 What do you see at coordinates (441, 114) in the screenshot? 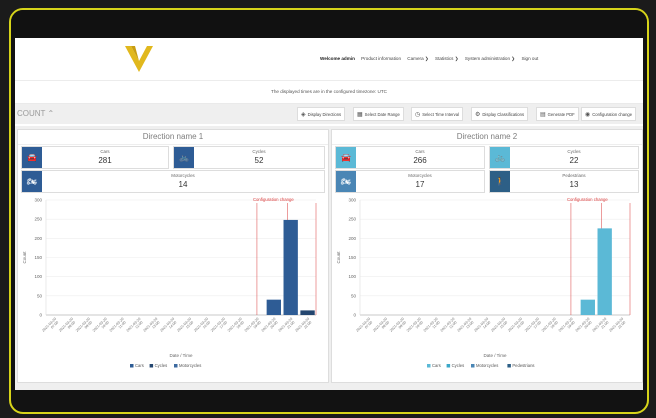
I see `select-time-interval-label: Select Time Interval` at bounding box center [441, 114].